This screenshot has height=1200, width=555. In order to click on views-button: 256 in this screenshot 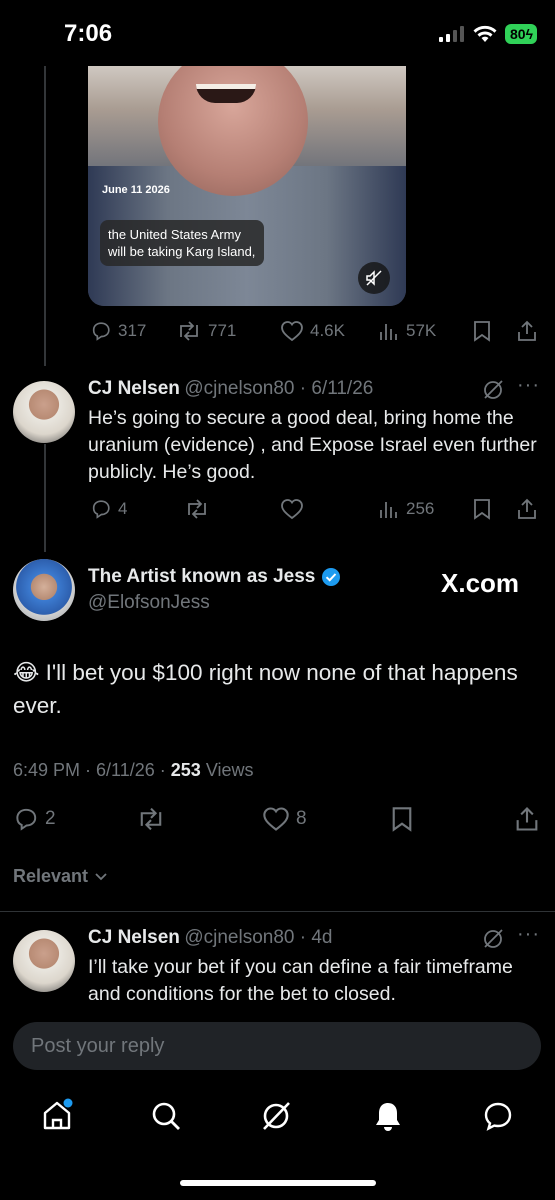, I will do `click(406, 509)`.